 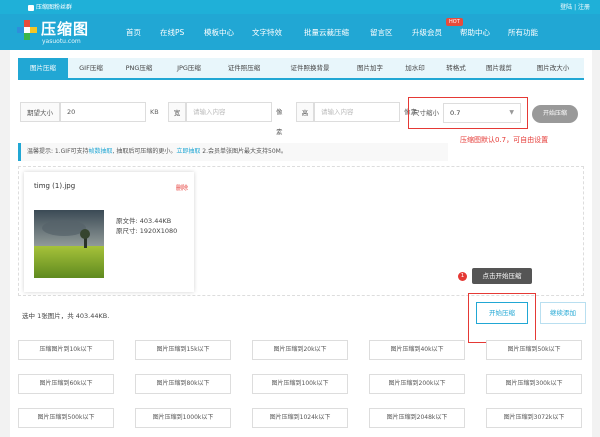 What do you see at coordinates (183, 350) in the screenshot?
I see `preset-15k: 图片压缩到15k以下` at bounding box center [183, 350].